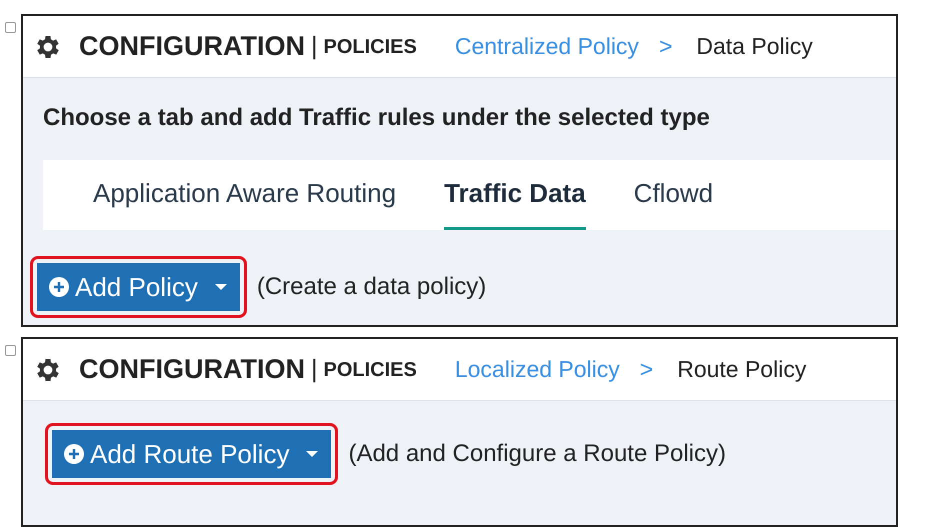  I want to click on hint-text: (Create a data policy), so click(371, 287).